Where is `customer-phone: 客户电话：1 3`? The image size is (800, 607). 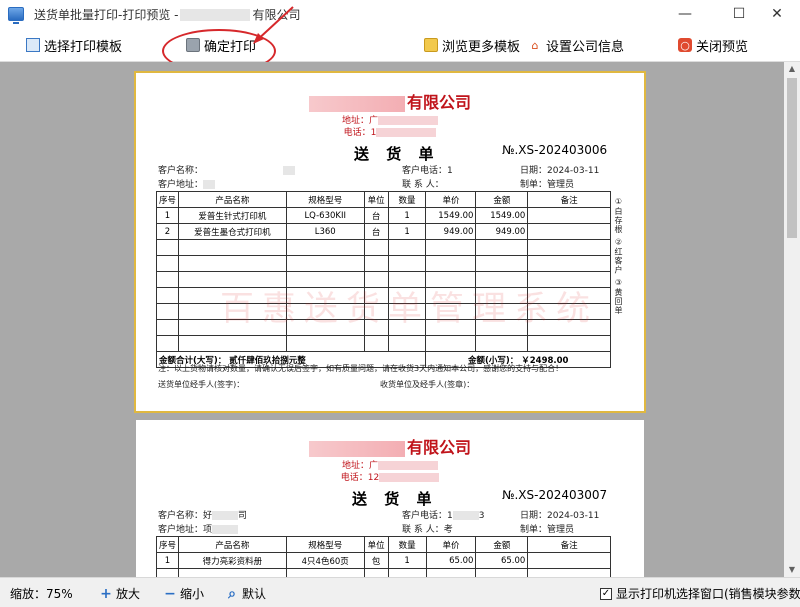
customer-phone: 客户电话：1 3 is located at coordinates (443, 516).